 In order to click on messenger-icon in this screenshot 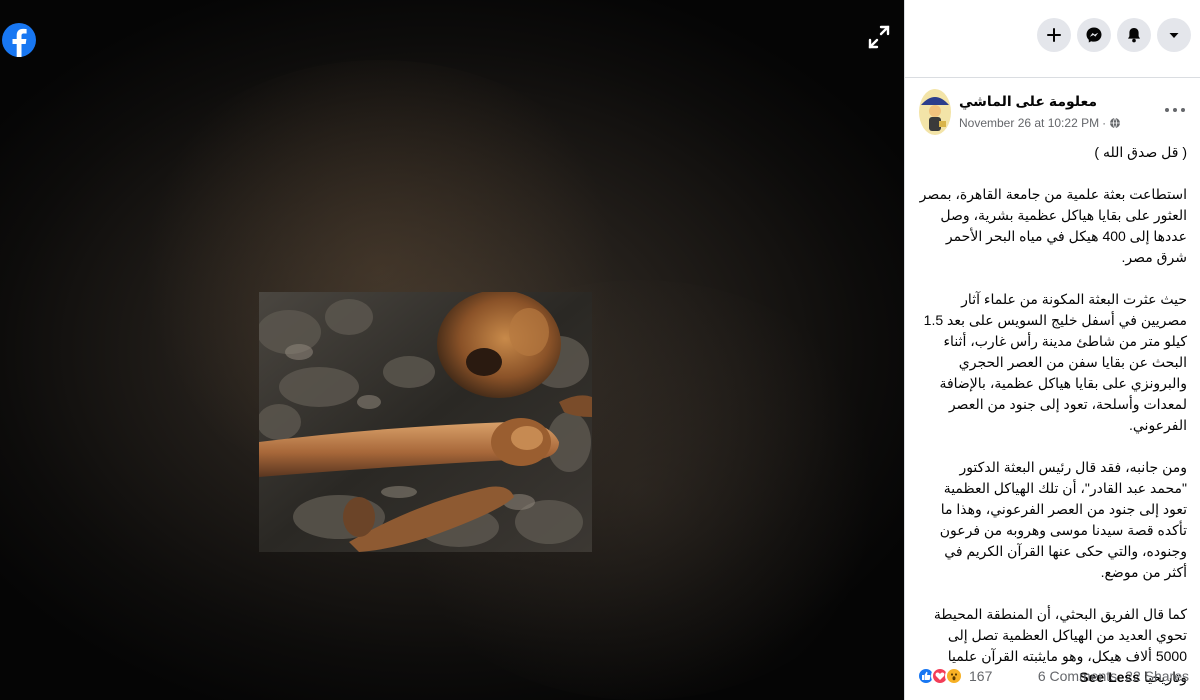, I will do `click(1094, 35)`.